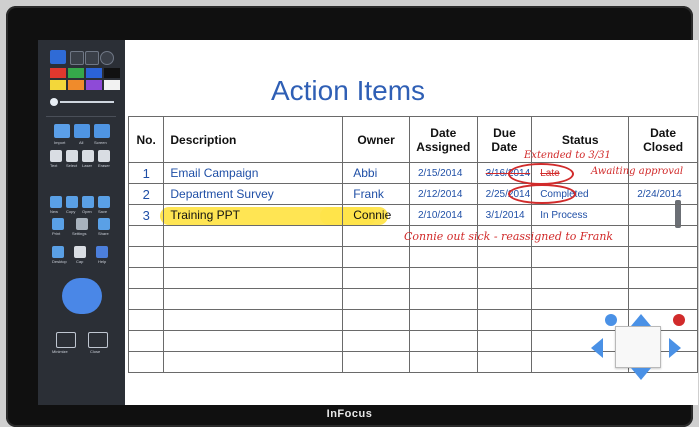 The height and width of the screenshot is (427, 699). What do you see at coordinates (92, 58) in the screenshot?
I see `square-tool-icon` at bounding box center [92, 58].